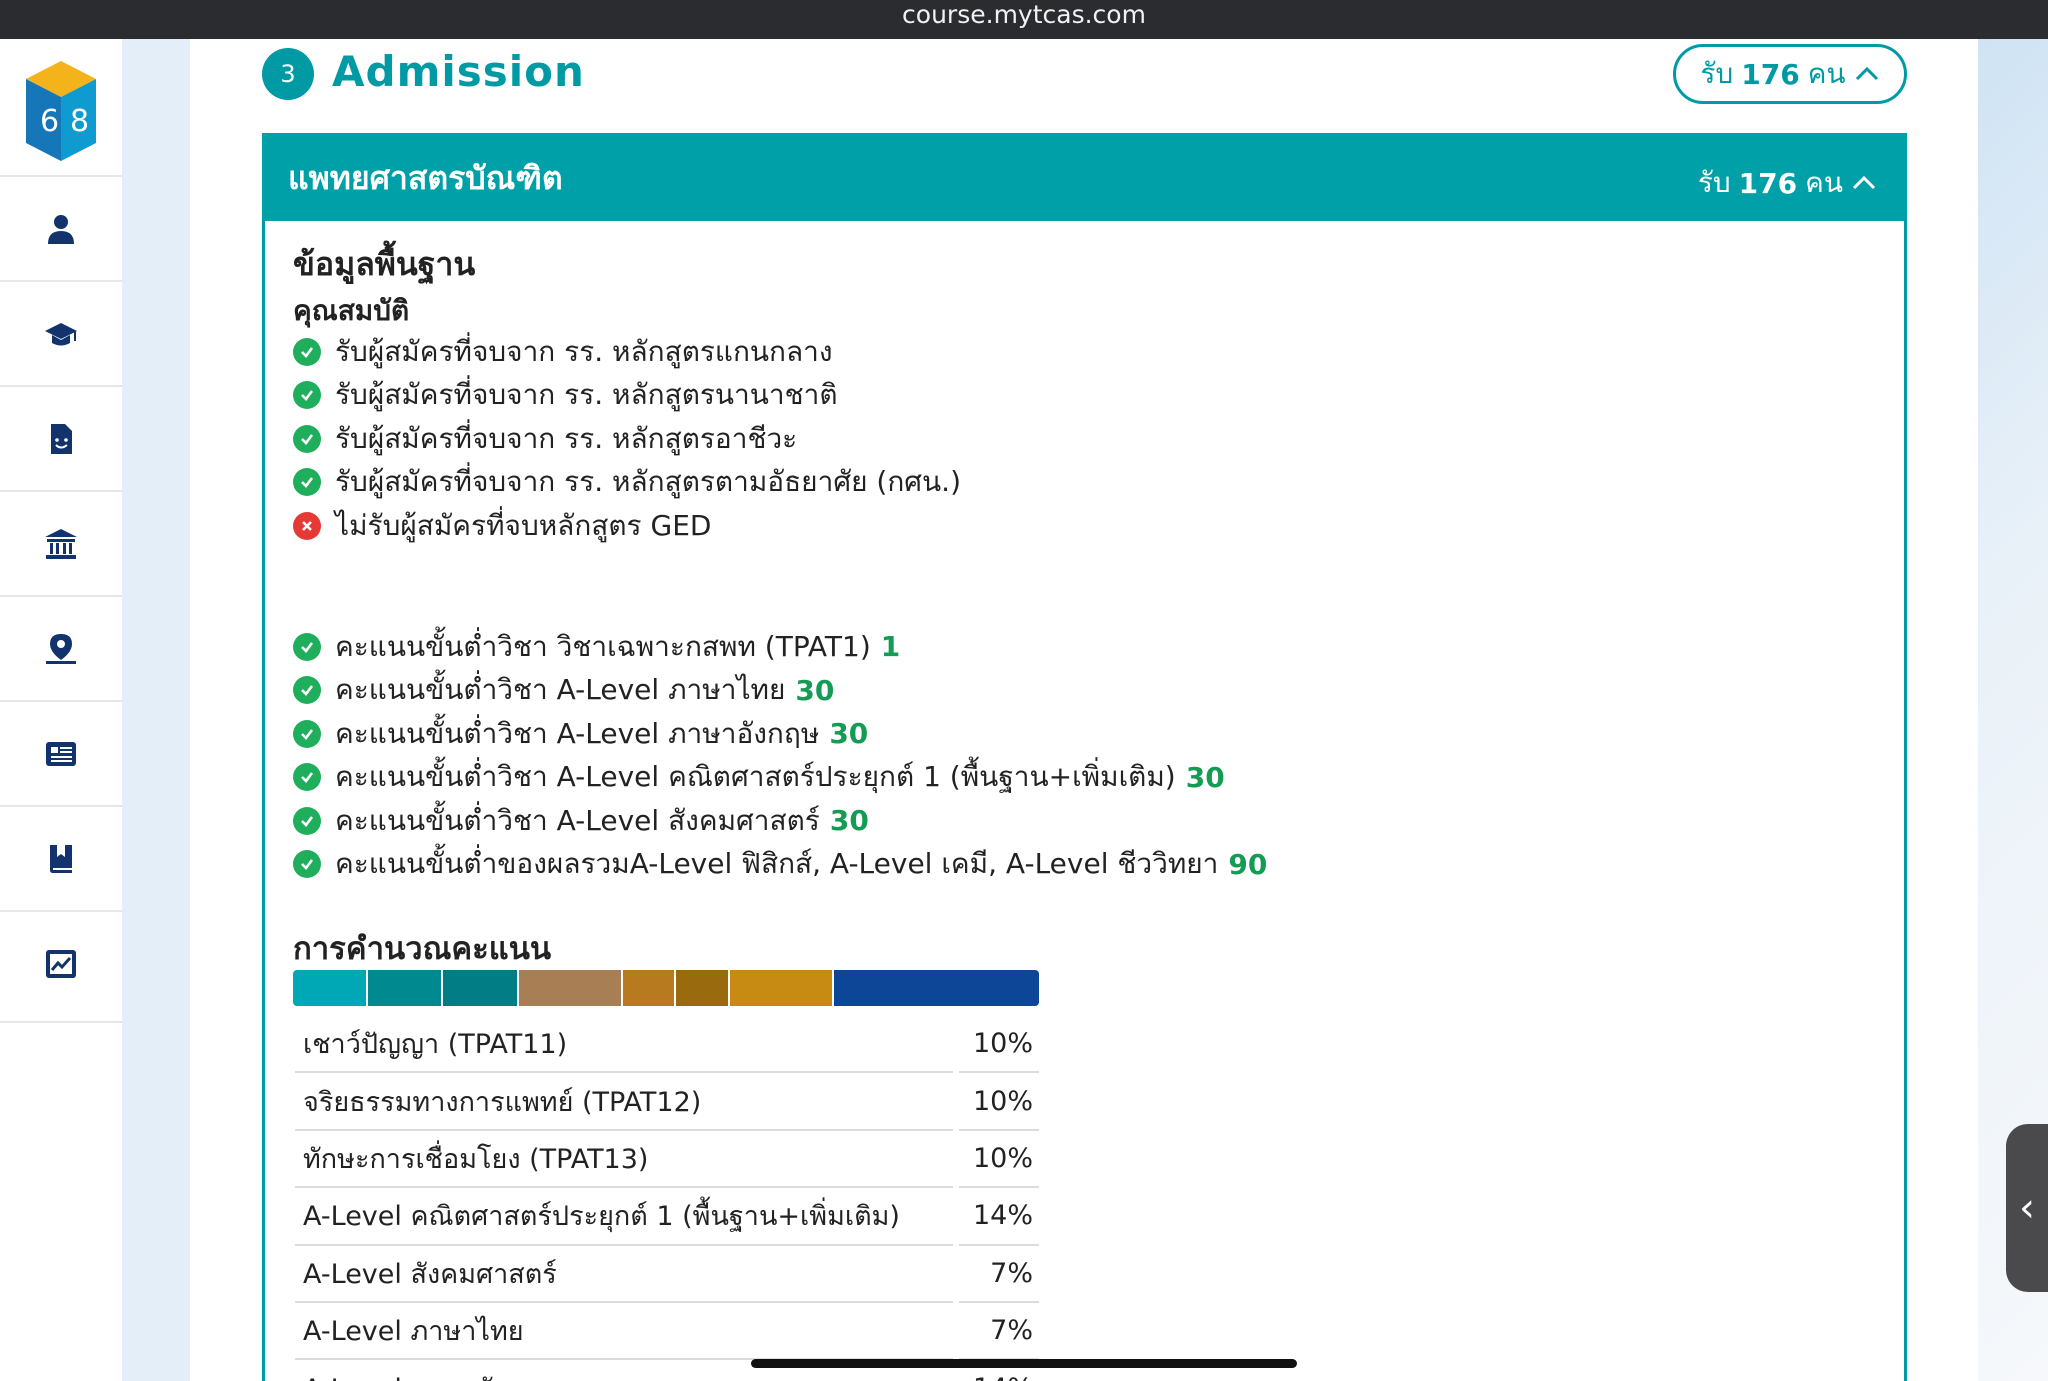 This screenshot has width=2048, height=1381. I want to click on graduation-cap-icon, so click(61, 333).